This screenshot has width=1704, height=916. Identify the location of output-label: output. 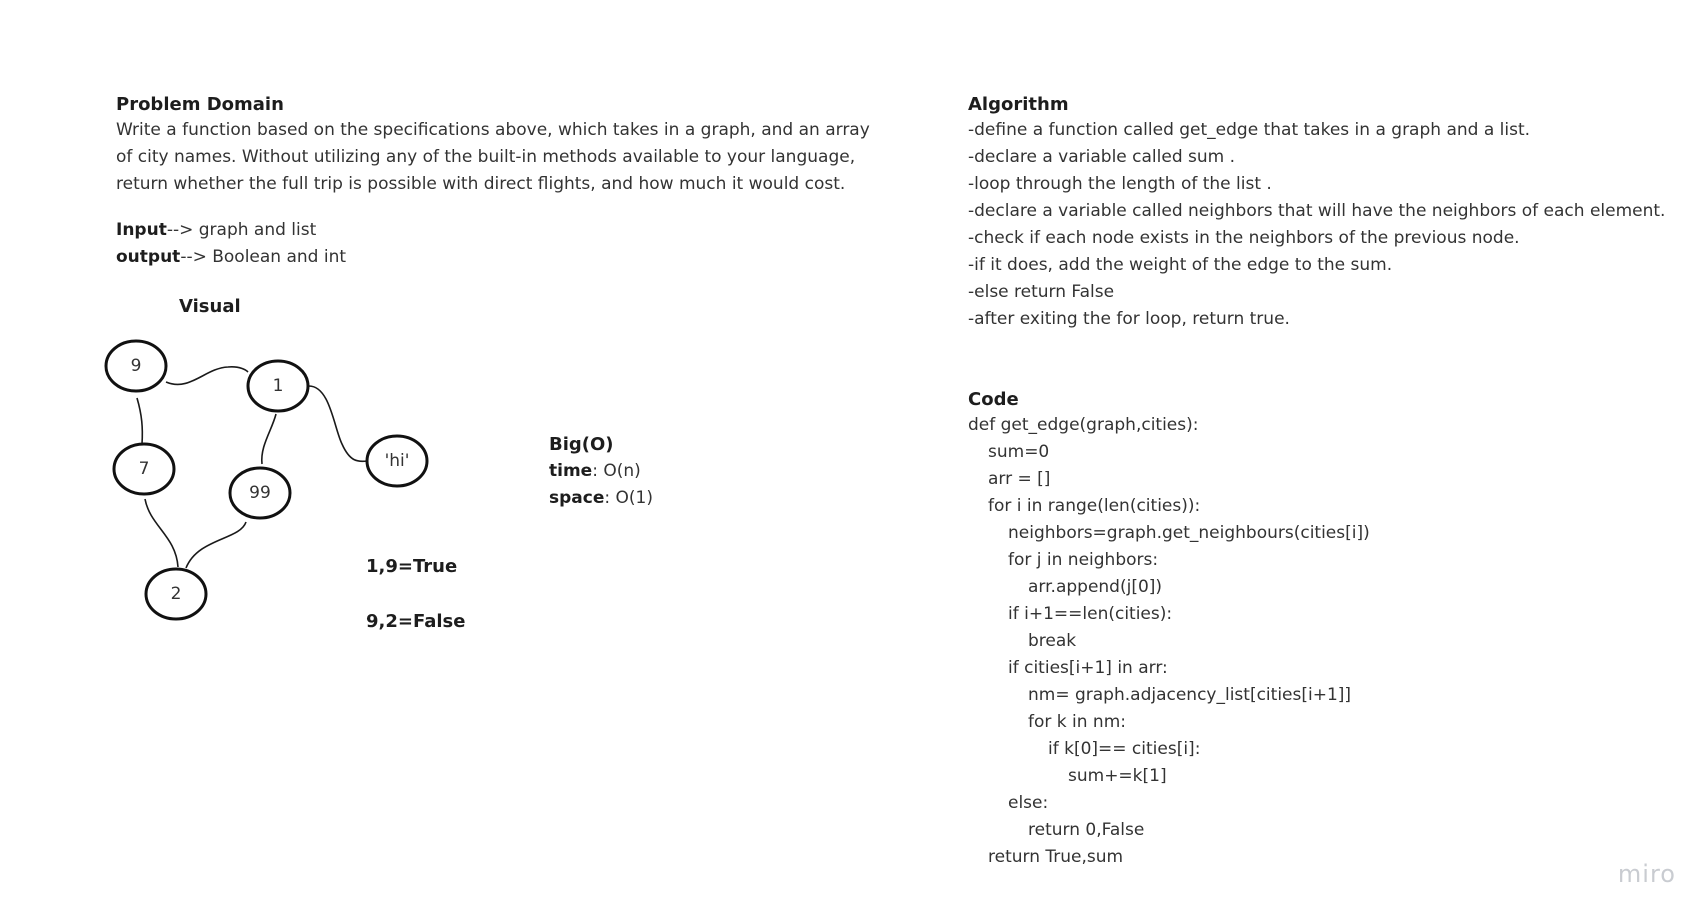
(148, 257).